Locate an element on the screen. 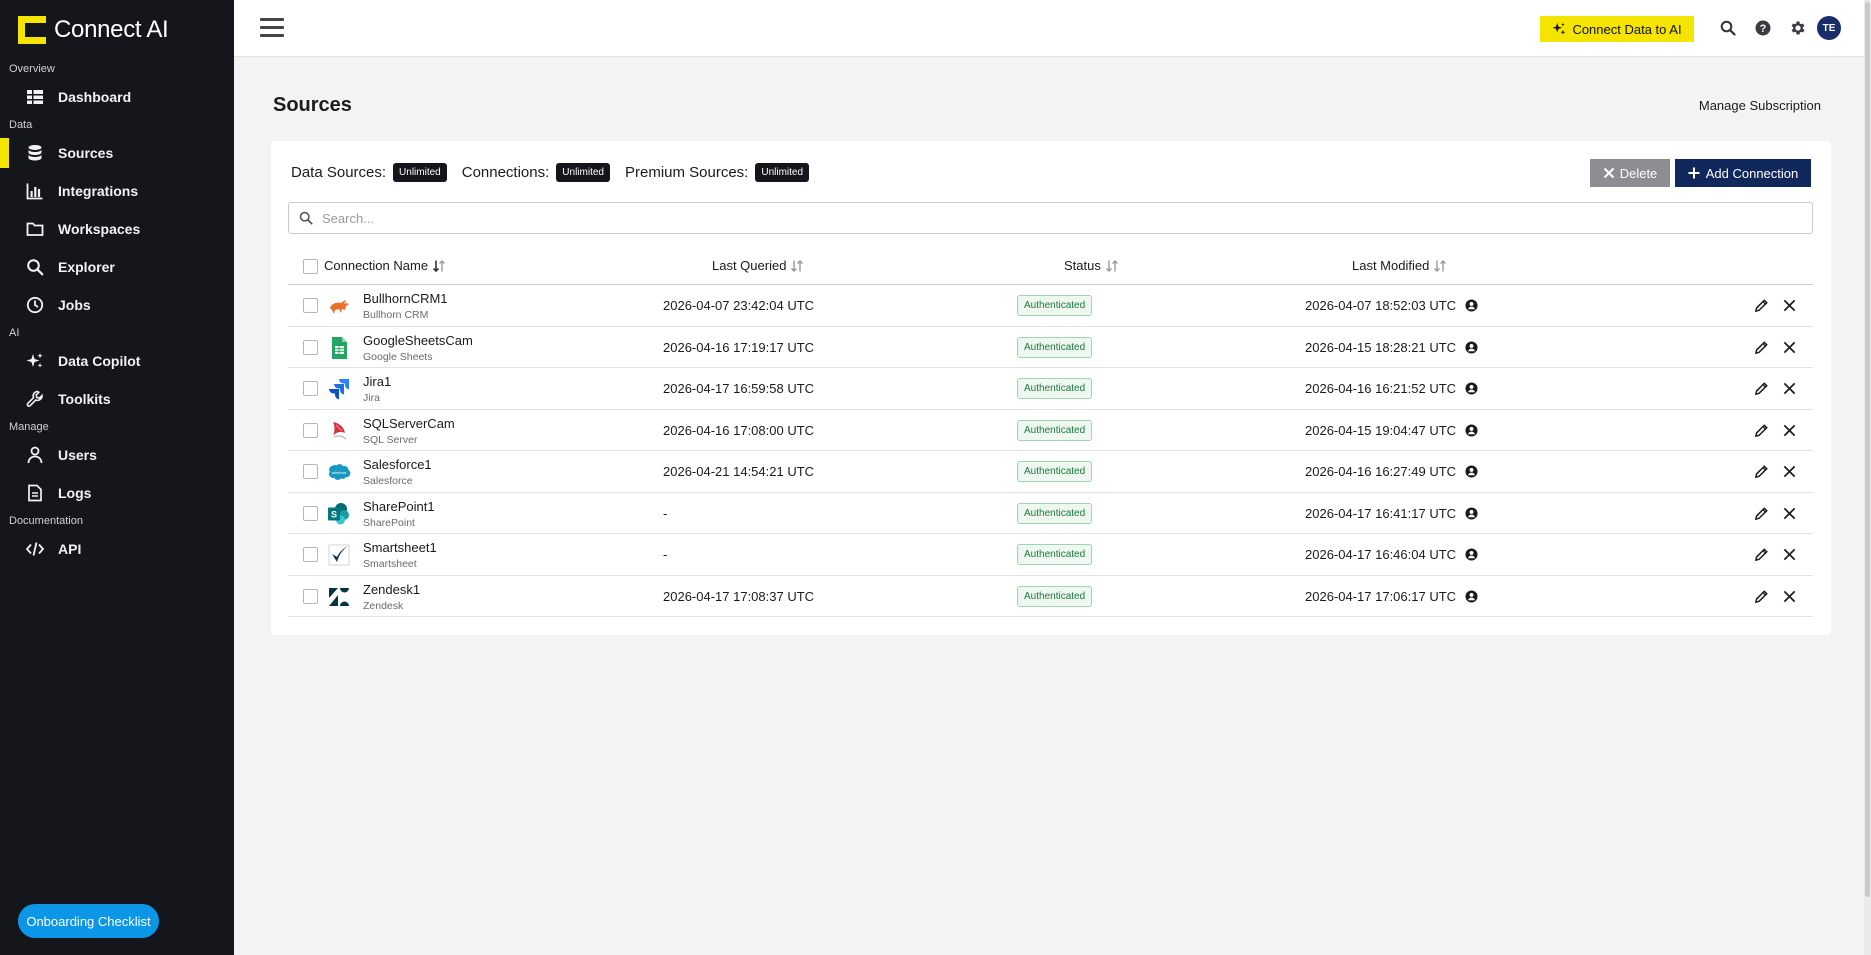 The width and height of the screenshot is (1871, 955). column-last-queried: Last Queried is located at coordinates (758, 265).